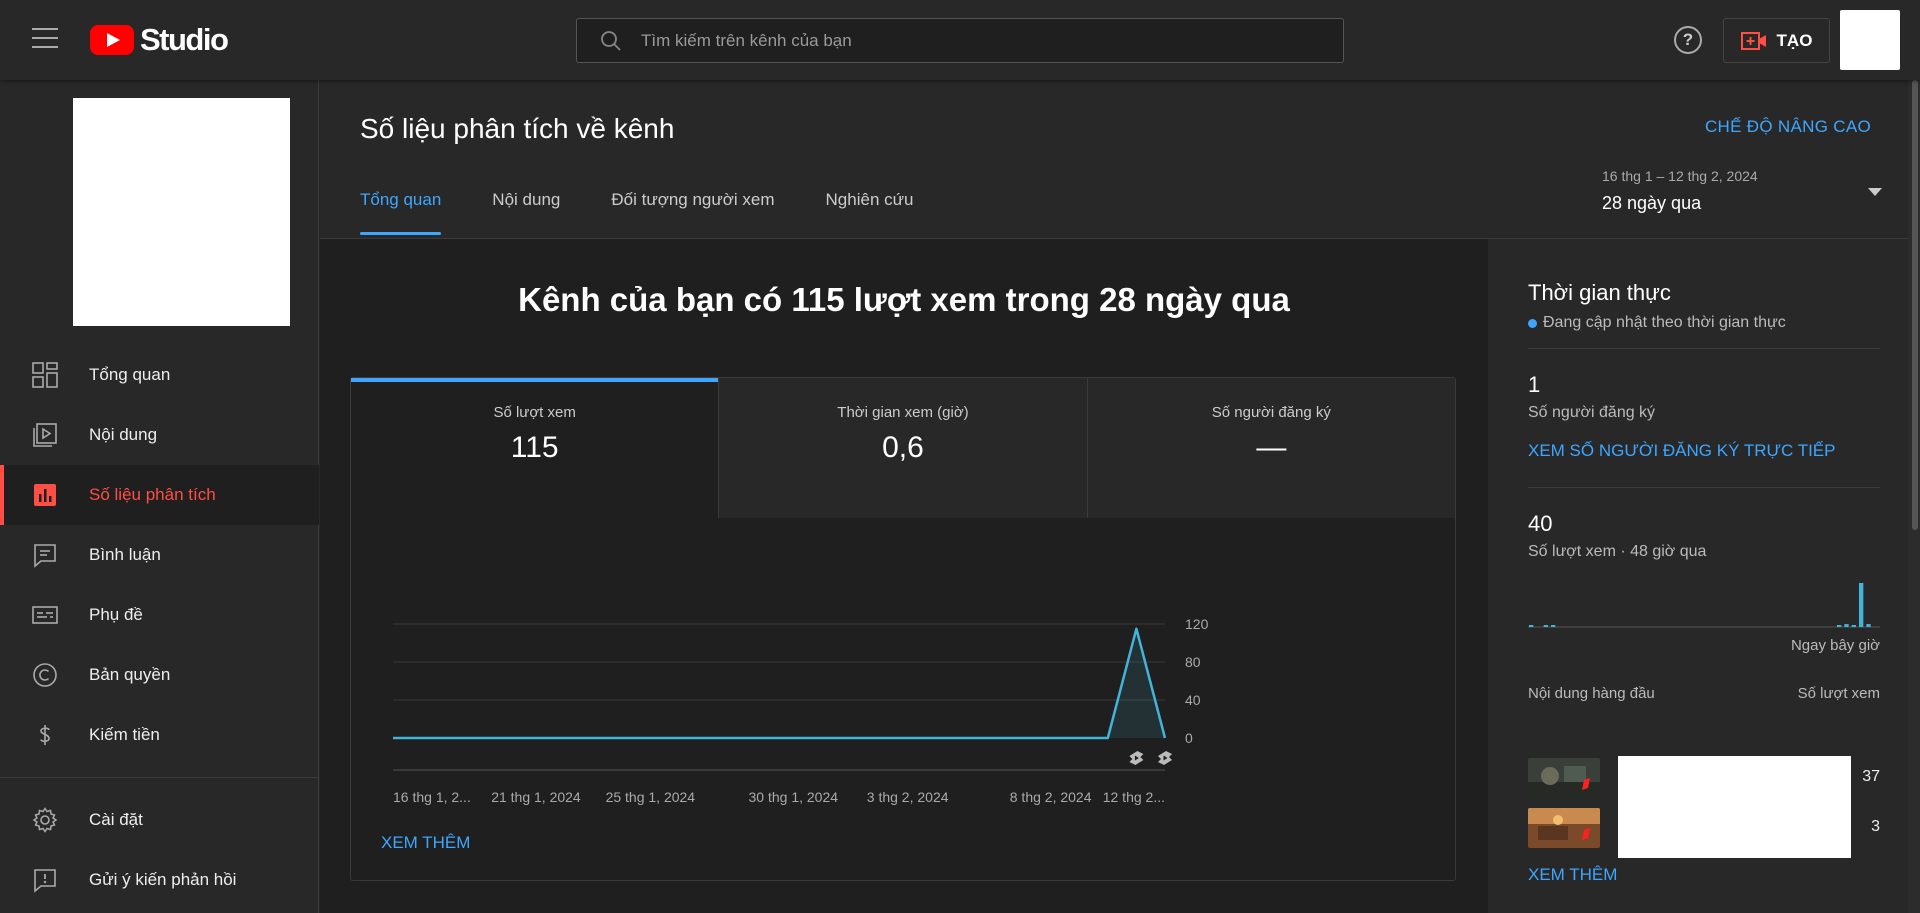  What do you see at coordinates (1875, 826) in the screenshot?
I see `top-content-views: 3` at bounding box center [1875, 826].